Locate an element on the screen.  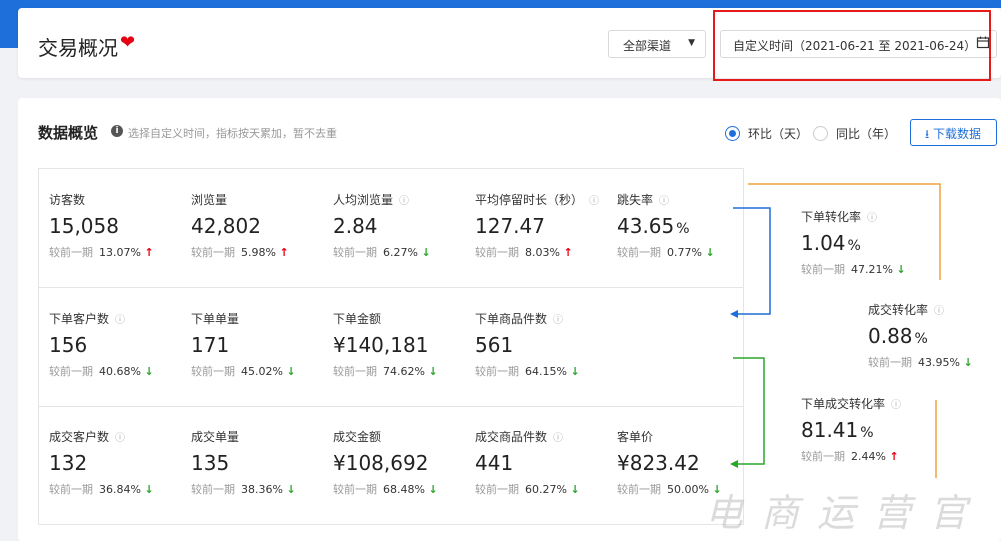
metric-cell: 成交商品件数 ⓘ 441 较前一期 60.27% ↓ is located at coordinates (545, 462).